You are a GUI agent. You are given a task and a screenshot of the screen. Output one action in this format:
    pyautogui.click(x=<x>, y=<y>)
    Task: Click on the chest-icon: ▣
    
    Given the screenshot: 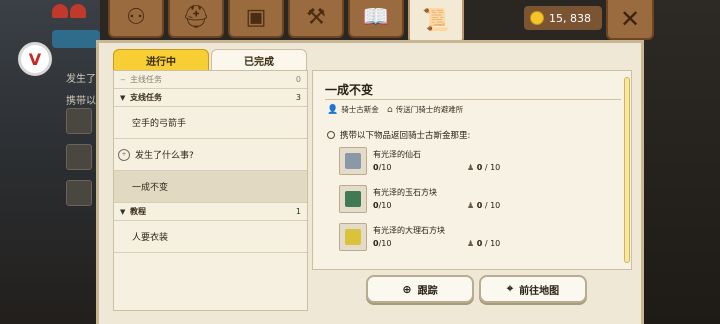 What is the action you would take?
    pyautogui.click(x=256, y=17)
    